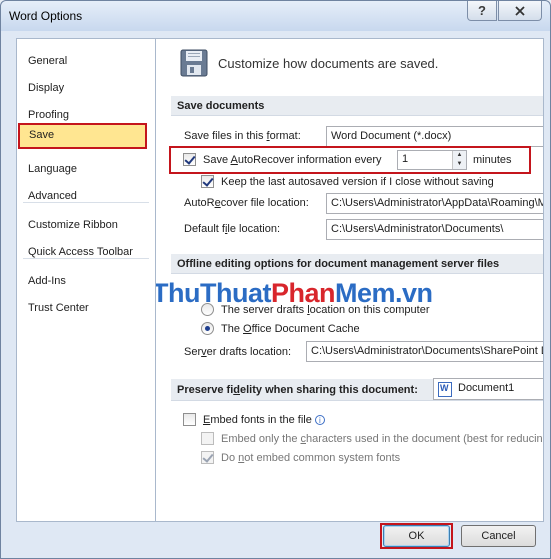  What do you see at coordinates (86, 252) in the screenshot?
I see `sidebar-item-quick-access-toolbar: Quick Access Toolbar` at bounding box center [86, 252].